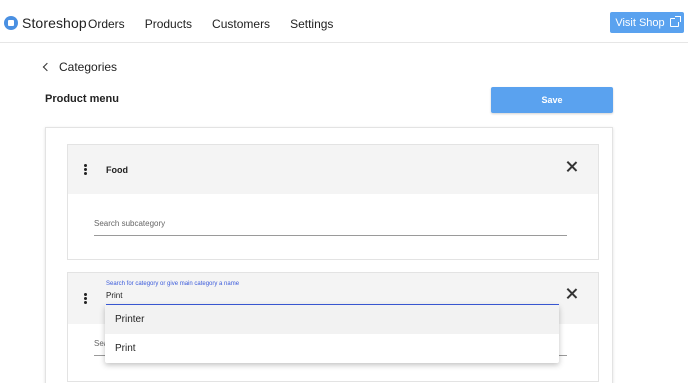 This screenshot has width=688, height=383. What do you see at coordinates (333, 169) in the screenshot?
I see `category-header: Food` at bounding box center [333, 169].